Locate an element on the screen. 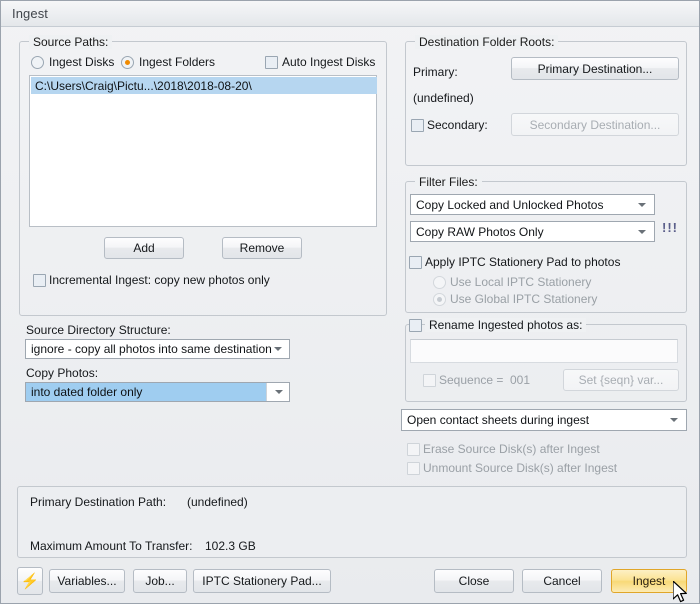 The image size is (700, 604). filter-type-value: Copy RAW Photos Only is located at coordinates (480, 231).